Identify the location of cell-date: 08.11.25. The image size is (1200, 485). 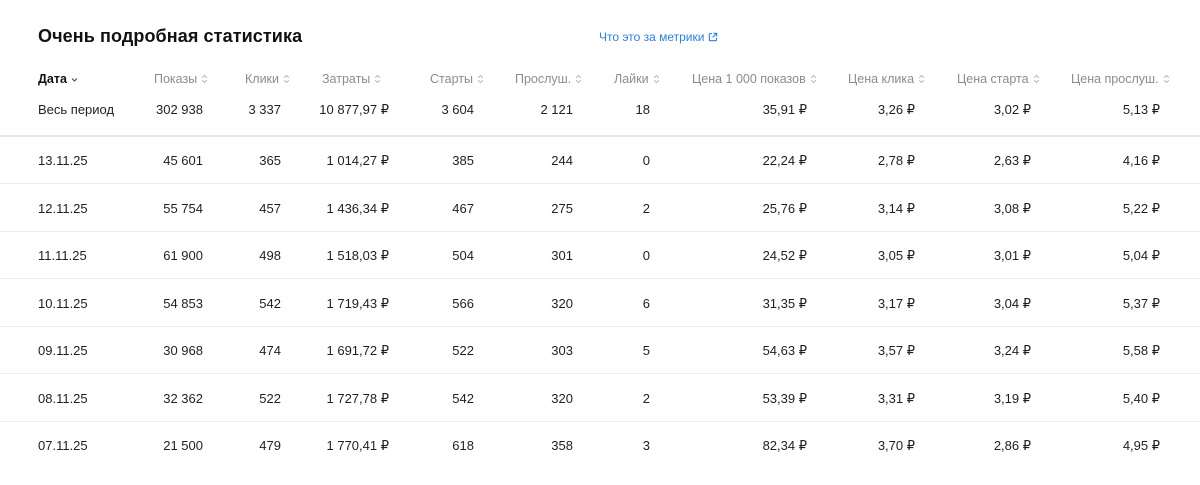
(63, 398).